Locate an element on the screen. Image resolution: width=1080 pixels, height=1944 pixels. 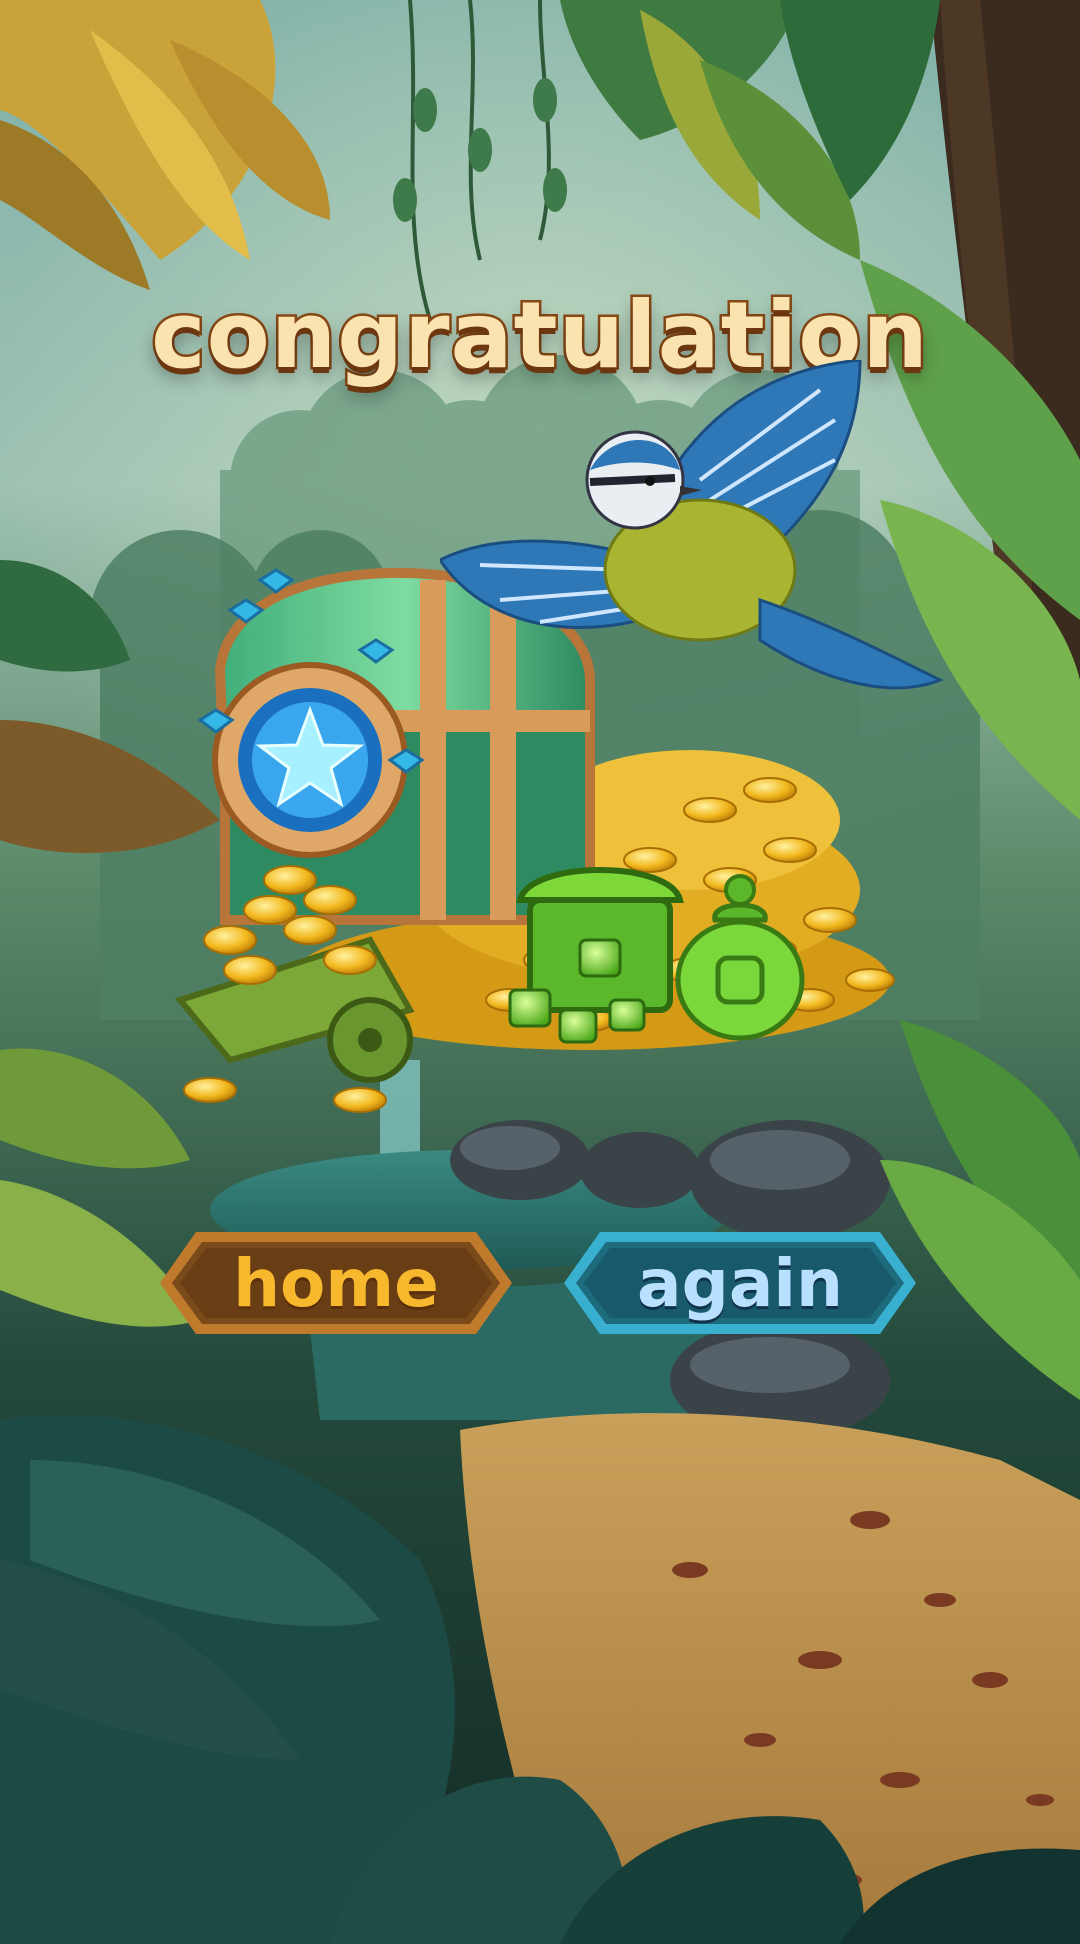
again-button: again is located at coordinates (740, 1283).